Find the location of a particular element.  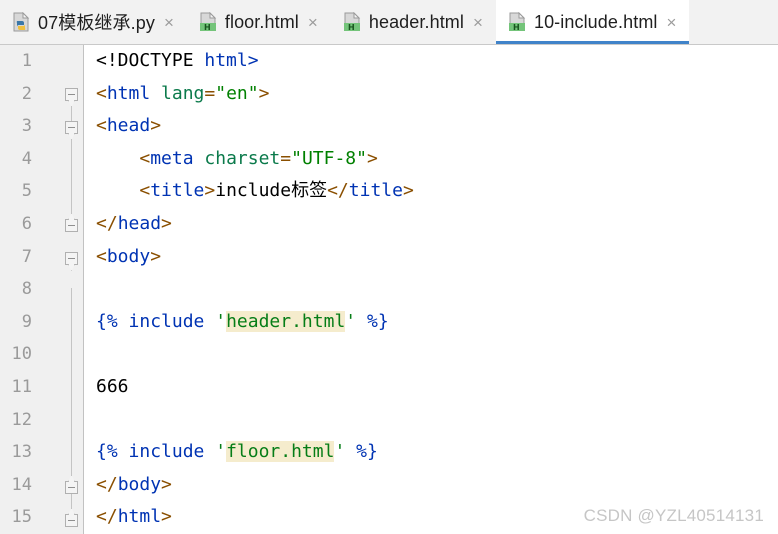

line-number: 8 is located at coordinates (26, 289).